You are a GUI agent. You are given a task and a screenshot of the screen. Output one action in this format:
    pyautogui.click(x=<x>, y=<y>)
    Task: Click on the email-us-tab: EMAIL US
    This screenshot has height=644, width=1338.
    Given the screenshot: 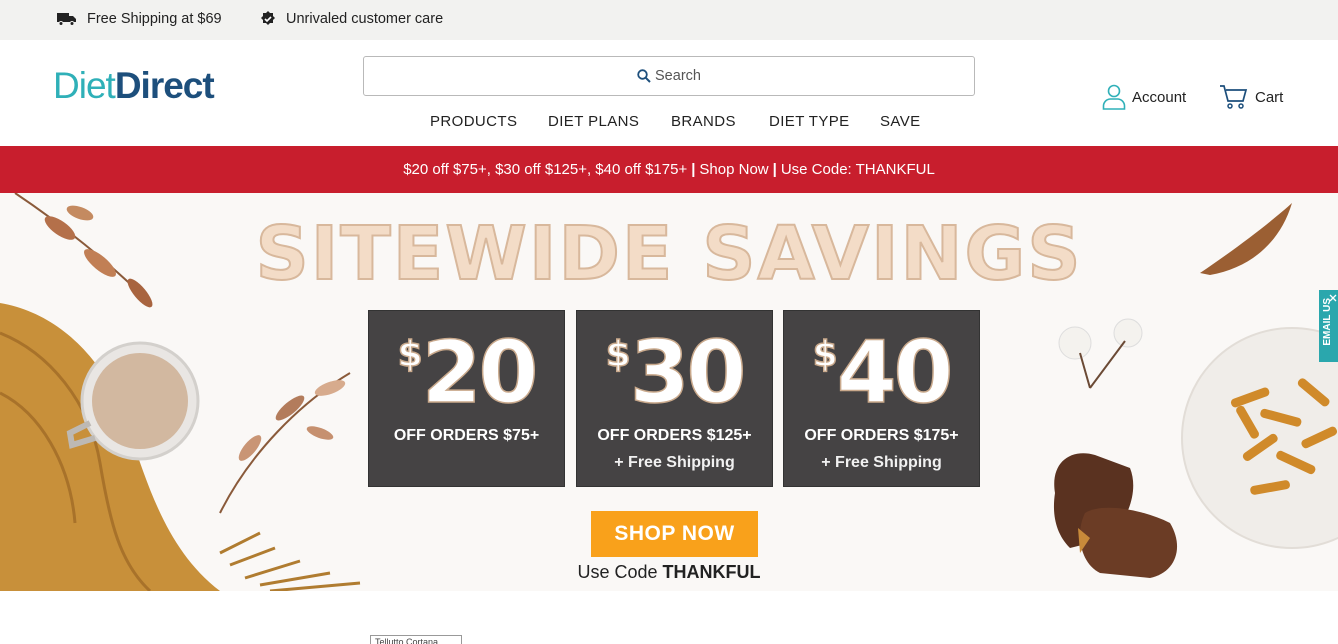 What is the action you would take?
    pyautogui.click(x=1328, y=326)
    